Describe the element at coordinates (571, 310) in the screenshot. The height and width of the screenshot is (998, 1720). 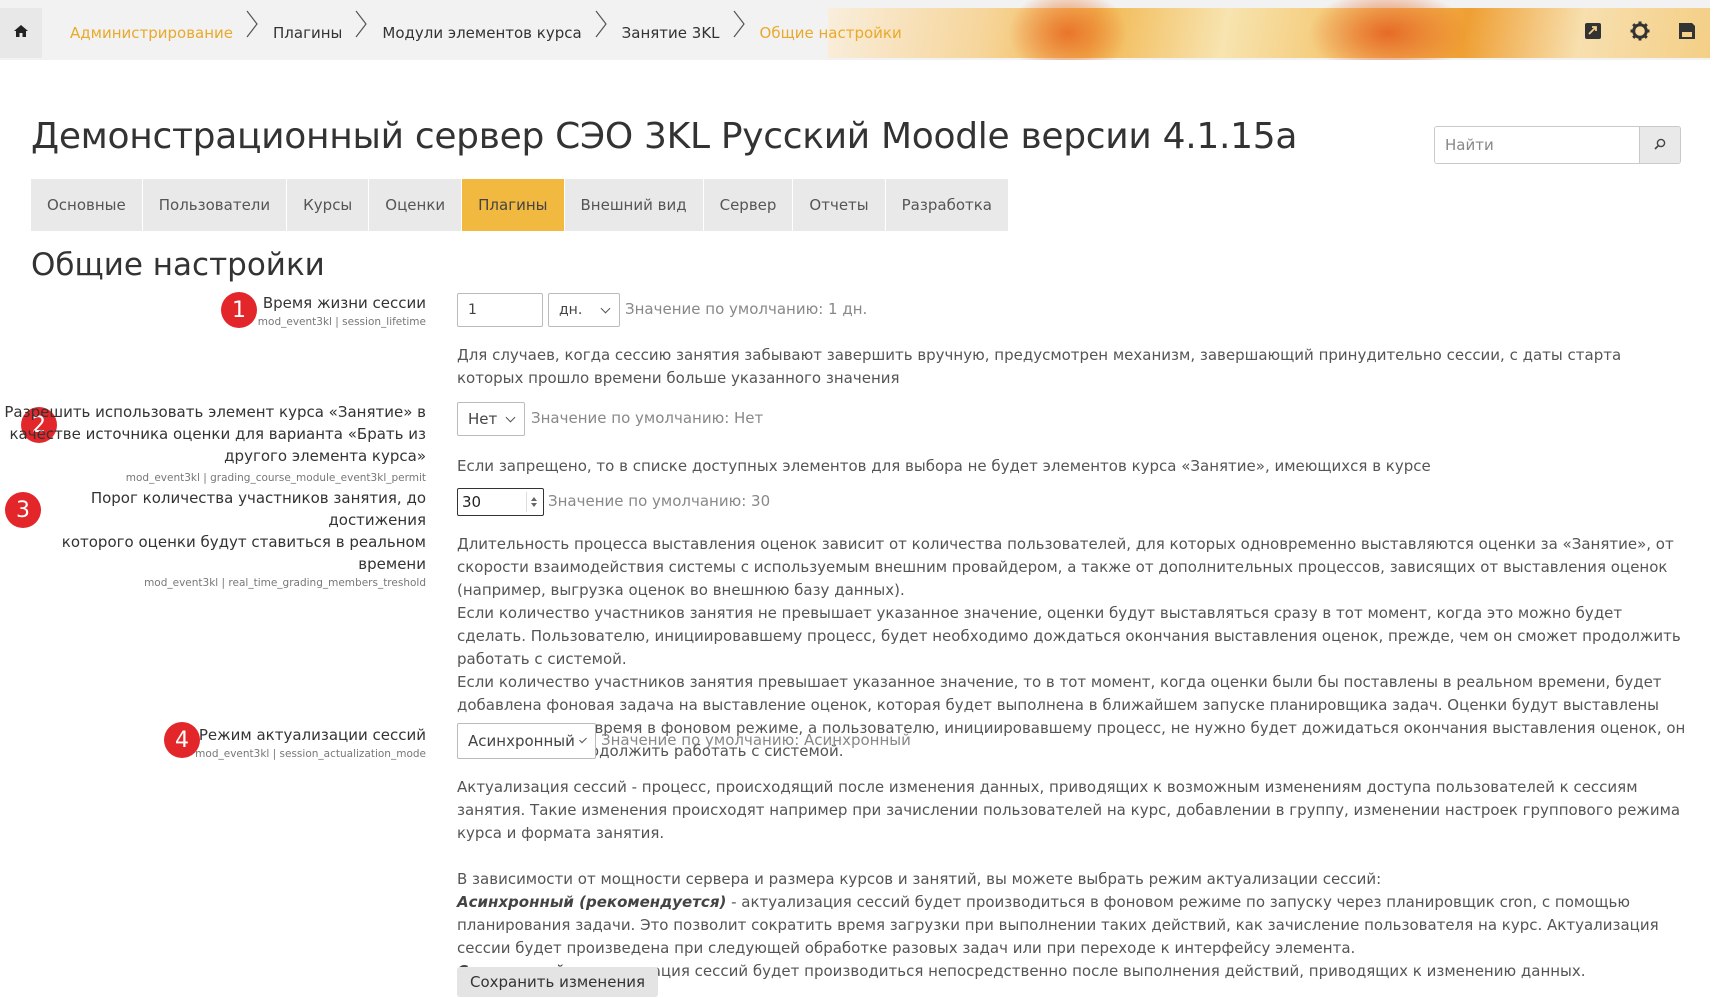
I see `select-value: дн.` at that location.